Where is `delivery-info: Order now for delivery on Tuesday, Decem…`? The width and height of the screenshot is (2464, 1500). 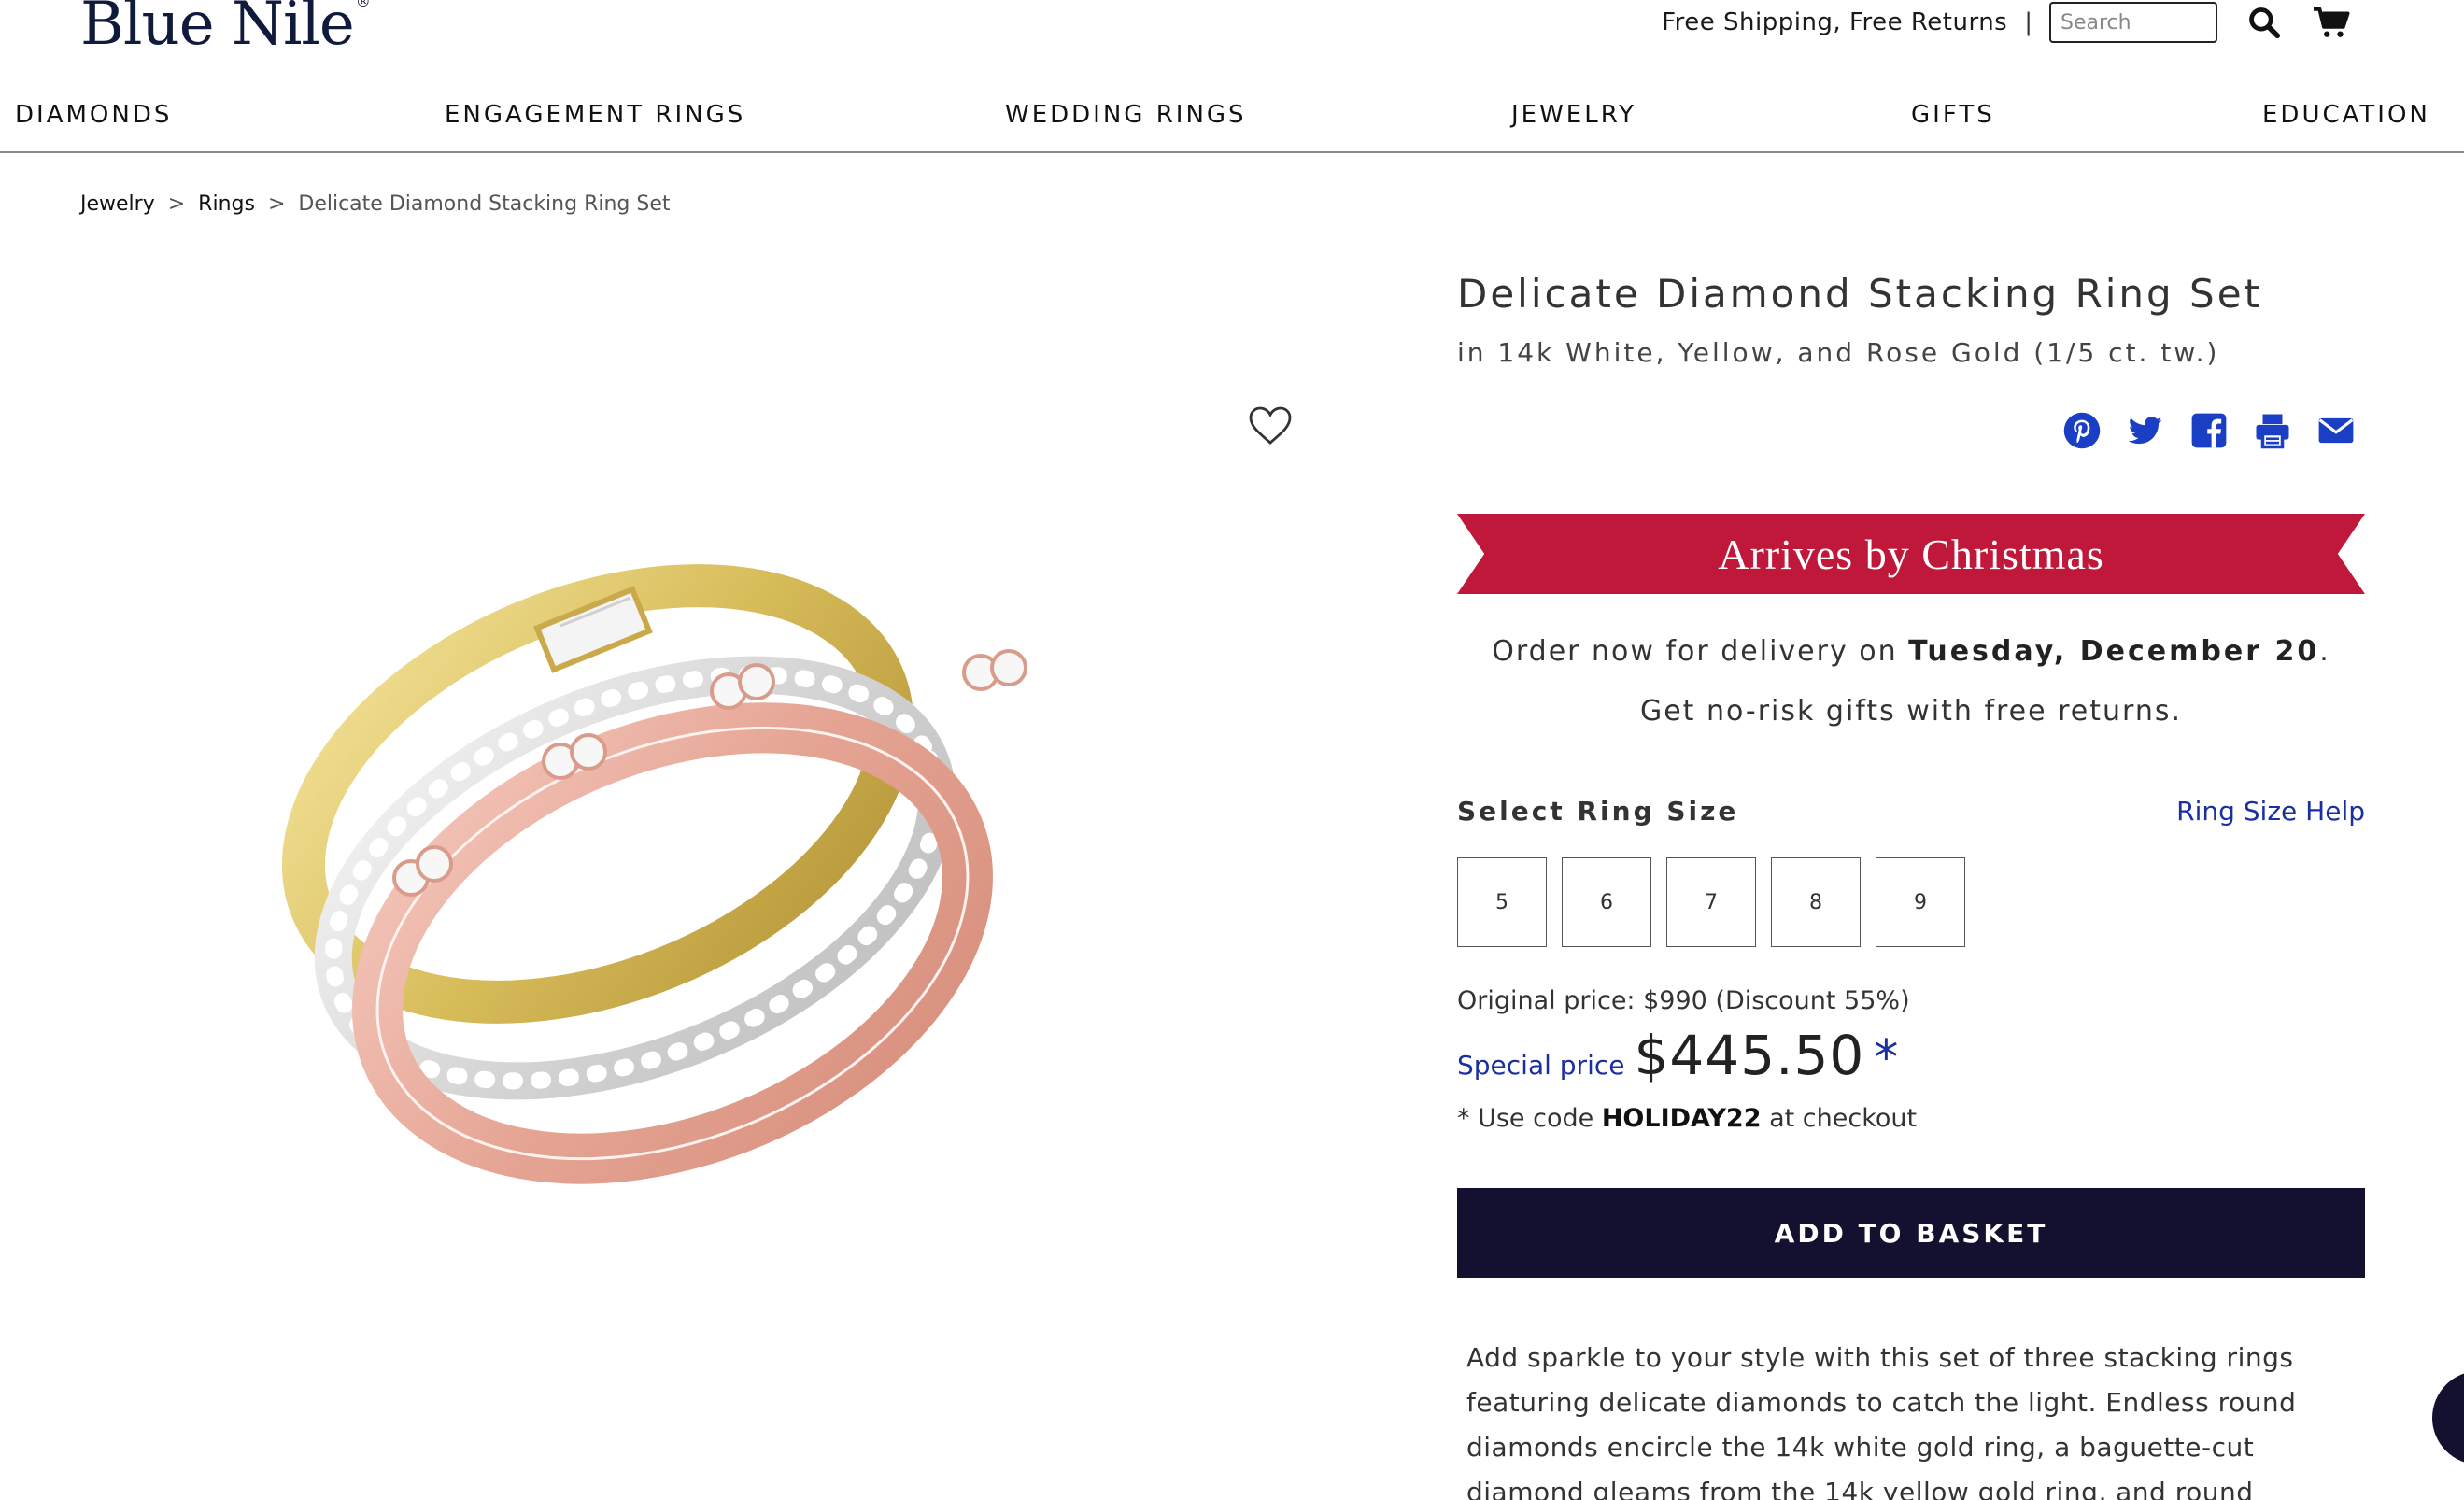 delivery-info: Order now for delivery on Tuesday, Decem… is located at coordinates (1911, 682).